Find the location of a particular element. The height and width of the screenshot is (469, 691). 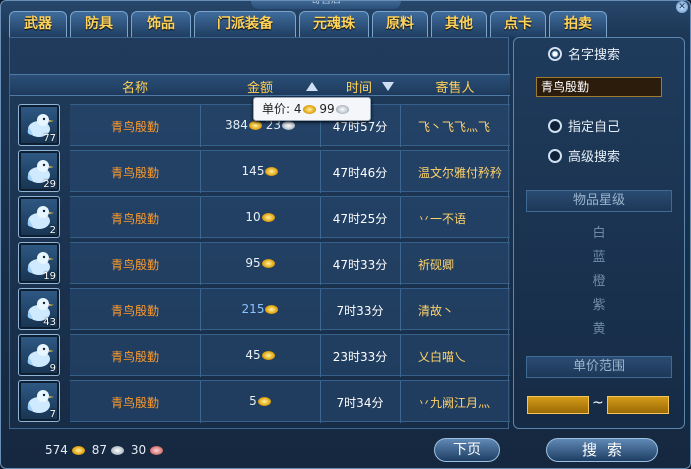

close-icon: ✕ is located at coordinates (682, 7).